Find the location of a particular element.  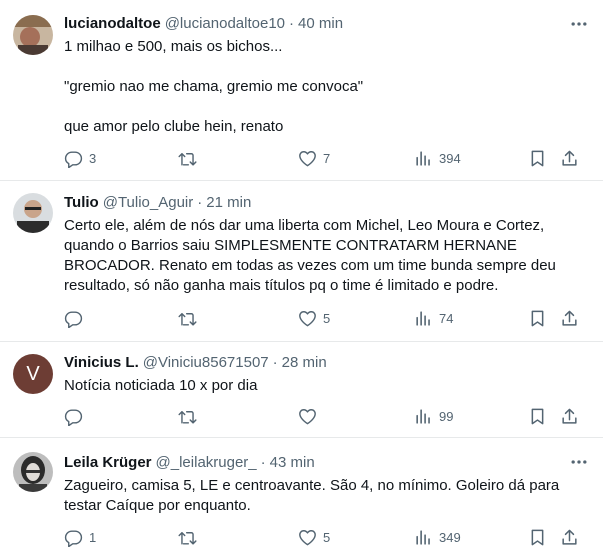

author-handle: @_leilakruger_ is located at coordinates (206, 462).